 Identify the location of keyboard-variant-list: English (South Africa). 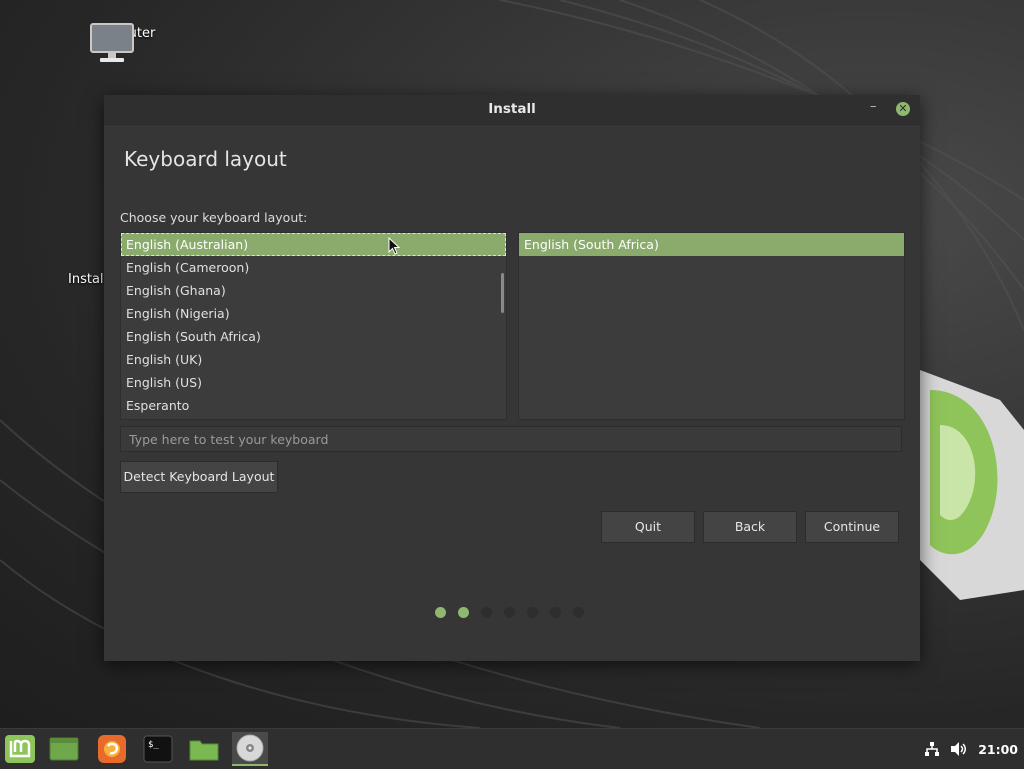
(711, 326).